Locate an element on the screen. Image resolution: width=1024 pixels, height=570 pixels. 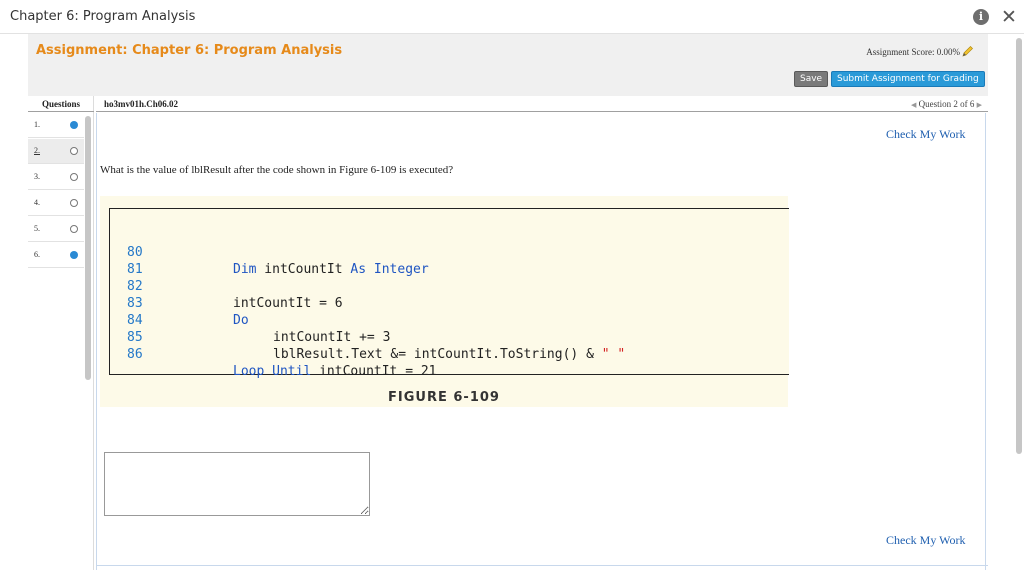
page-scrollbar is located at coordinates (1019, 246).